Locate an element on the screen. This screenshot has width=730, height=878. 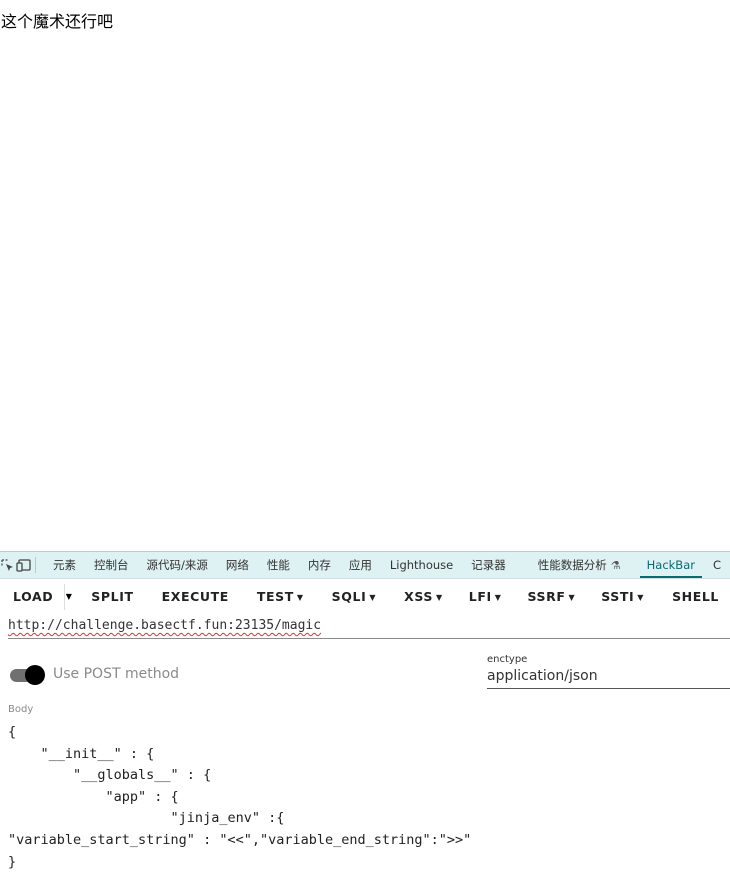
url-text: http://challenge.basectf.fun:23135/magic is located at coordinates (165, 625).